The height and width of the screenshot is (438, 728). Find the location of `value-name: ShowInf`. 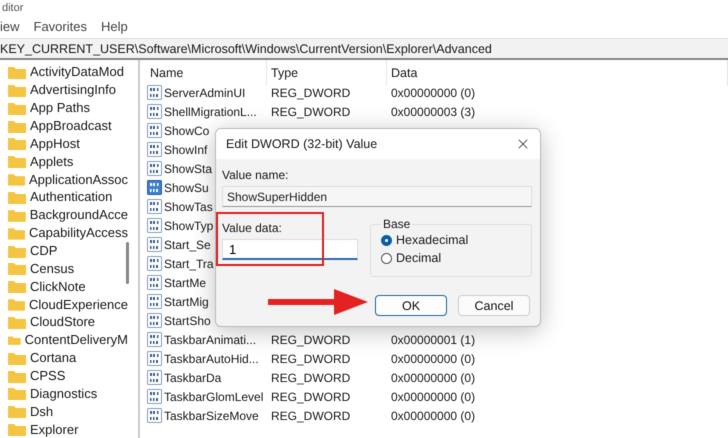

value-name: ShowInf is located at coordinates (186, 149).